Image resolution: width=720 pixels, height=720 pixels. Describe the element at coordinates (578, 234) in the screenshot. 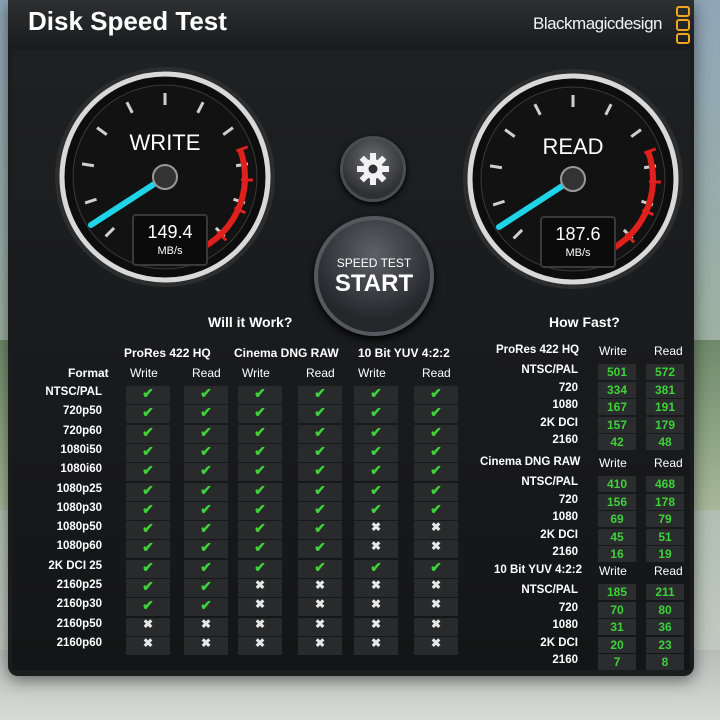

I see `read-speed-value: 187.6` at that location.